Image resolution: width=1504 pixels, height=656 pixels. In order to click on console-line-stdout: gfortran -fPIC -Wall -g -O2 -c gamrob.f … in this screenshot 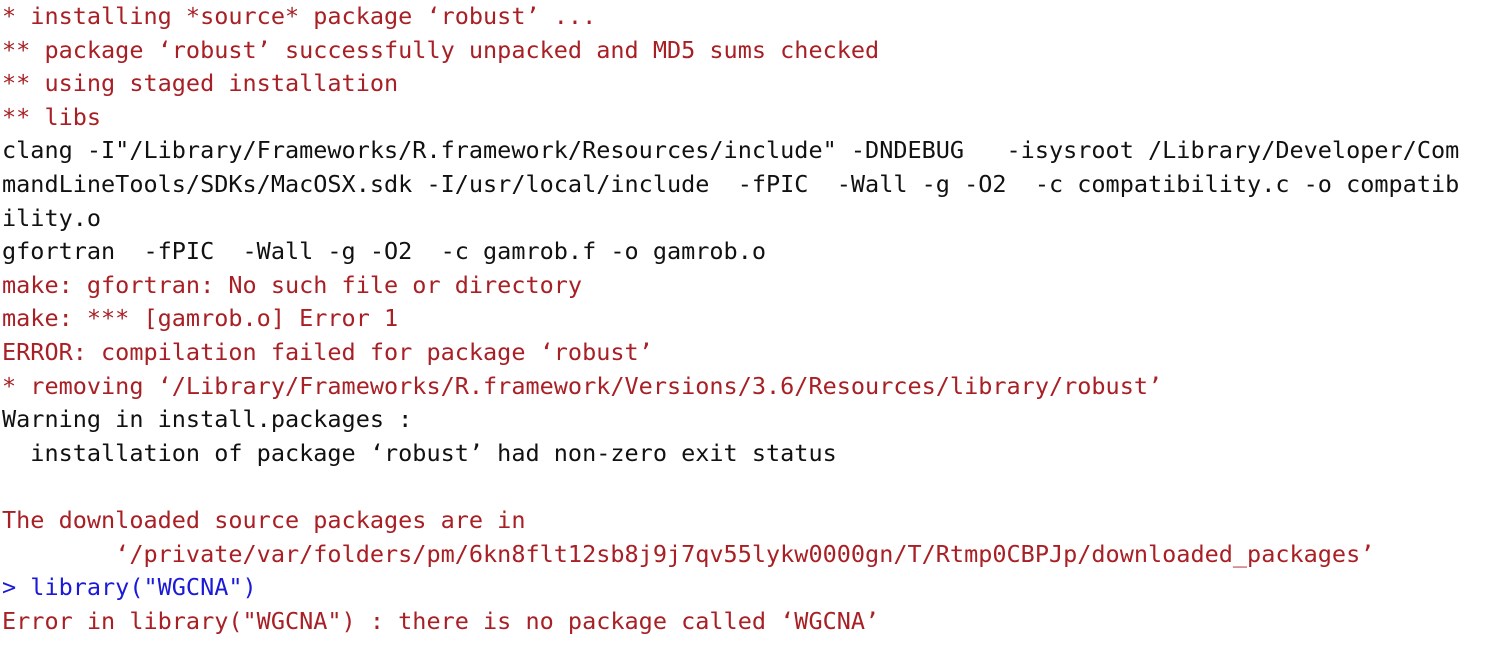, I will do `click(384, 251)`.